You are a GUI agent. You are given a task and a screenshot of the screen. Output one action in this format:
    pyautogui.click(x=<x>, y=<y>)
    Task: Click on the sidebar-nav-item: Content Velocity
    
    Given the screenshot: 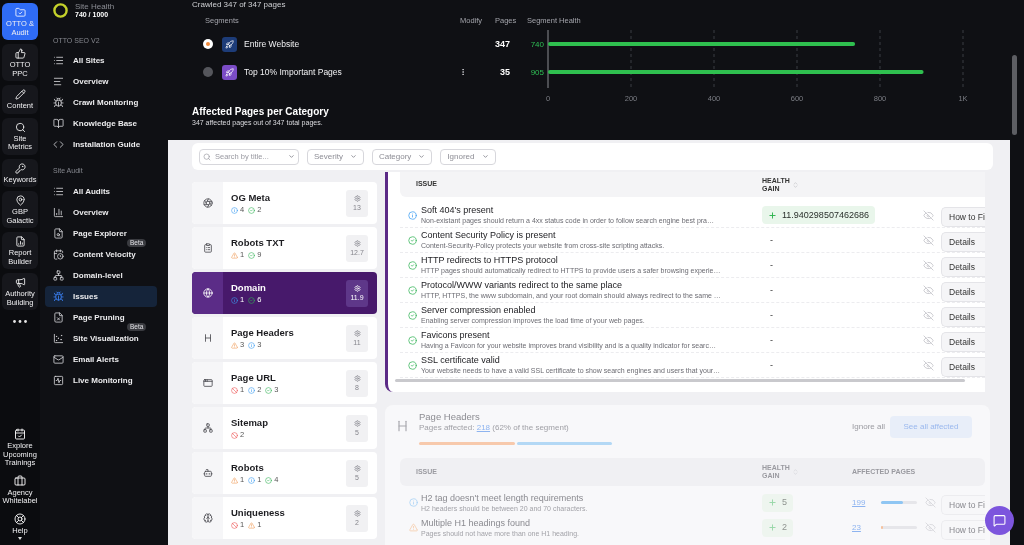 What is the action you would take?
    pyautogui.click(x=101, y=254)
    